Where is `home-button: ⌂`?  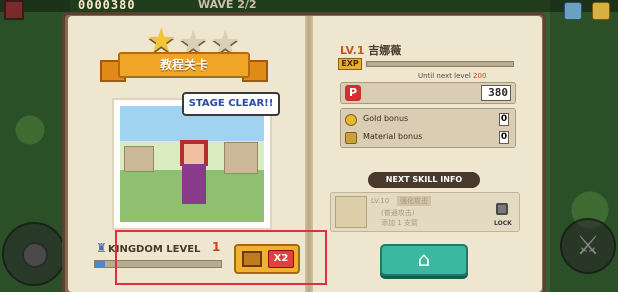
home-button: ⌂ is located at coordinates (424, 260).